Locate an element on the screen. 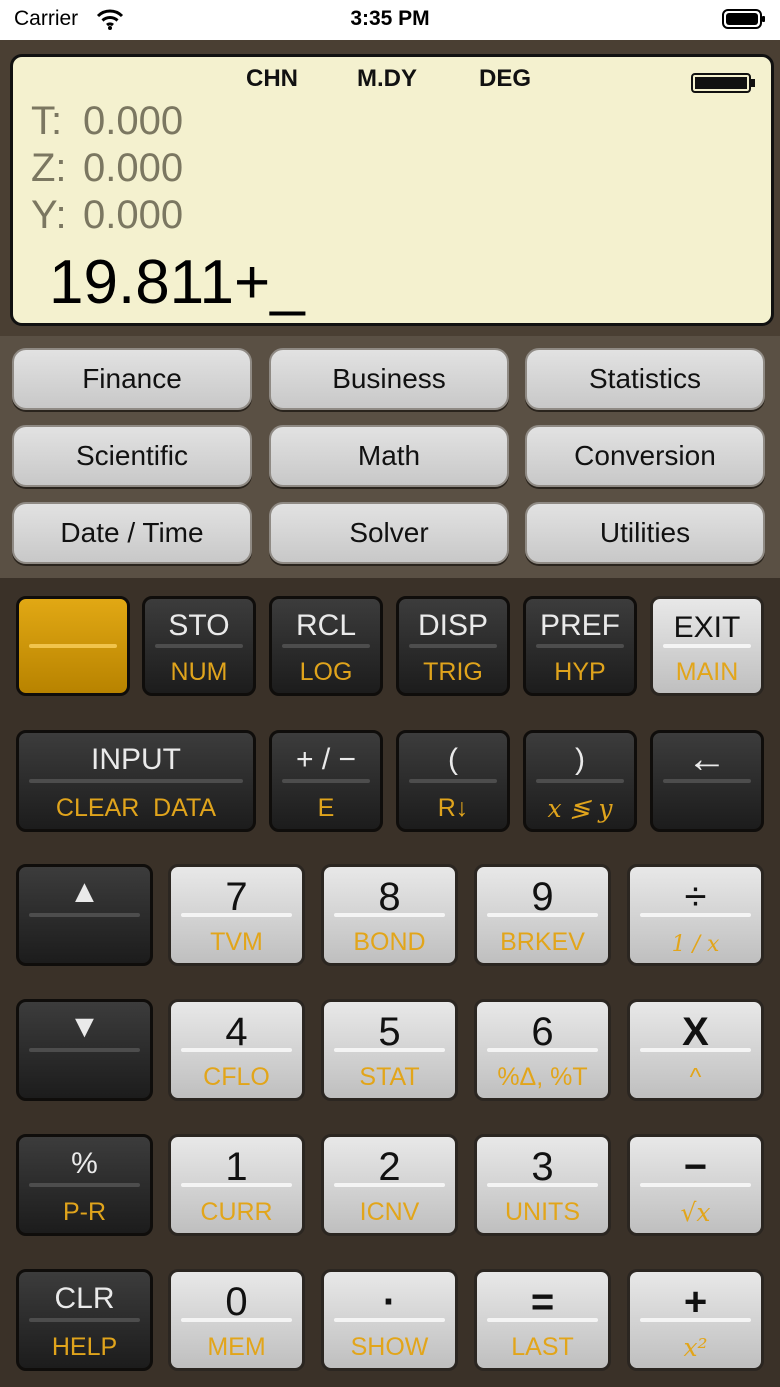 The height and width of the screenshot is (1387, 780). key-shift-label: ^ is located at coordinates (695, 1077).